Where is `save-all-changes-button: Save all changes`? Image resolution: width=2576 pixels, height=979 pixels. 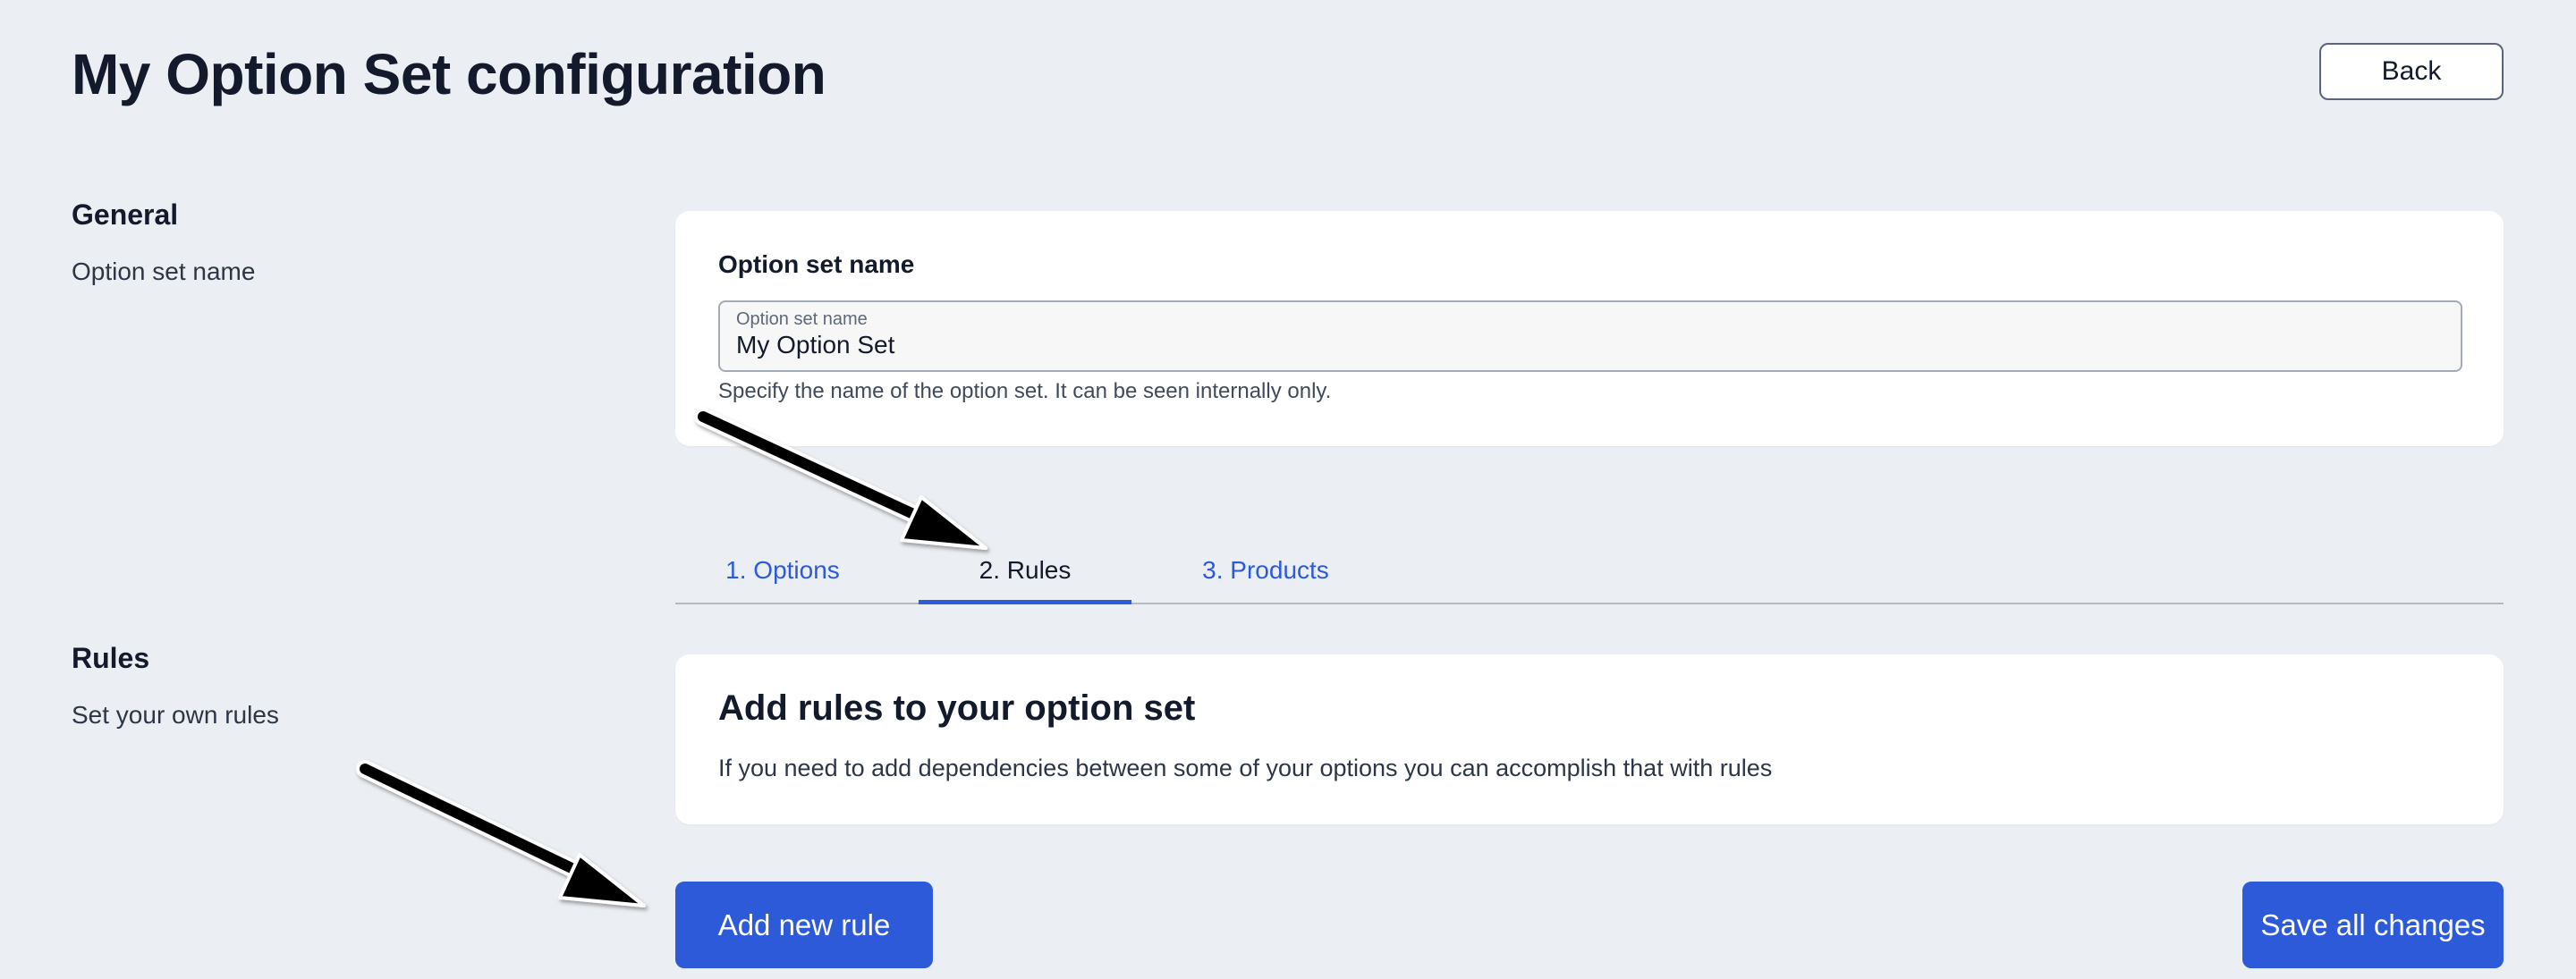
save-all-changes-button: Save all changes is located at coordinates (2373, 925).